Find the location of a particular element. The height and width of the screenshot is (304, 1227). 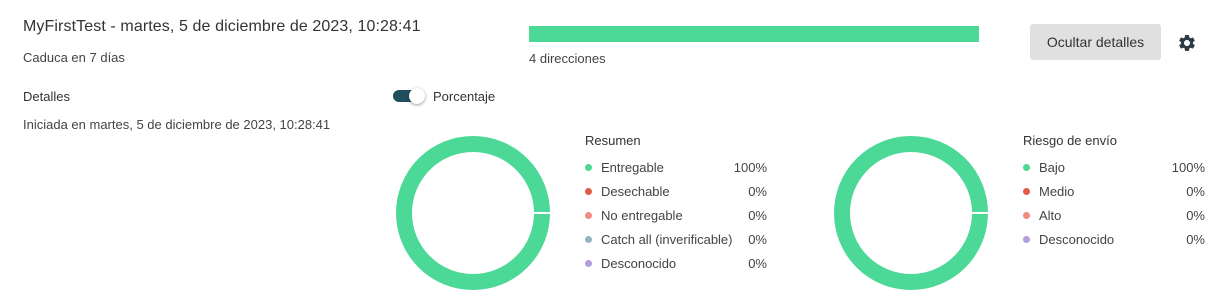

progress-bar is located at coordinates (754, 34).